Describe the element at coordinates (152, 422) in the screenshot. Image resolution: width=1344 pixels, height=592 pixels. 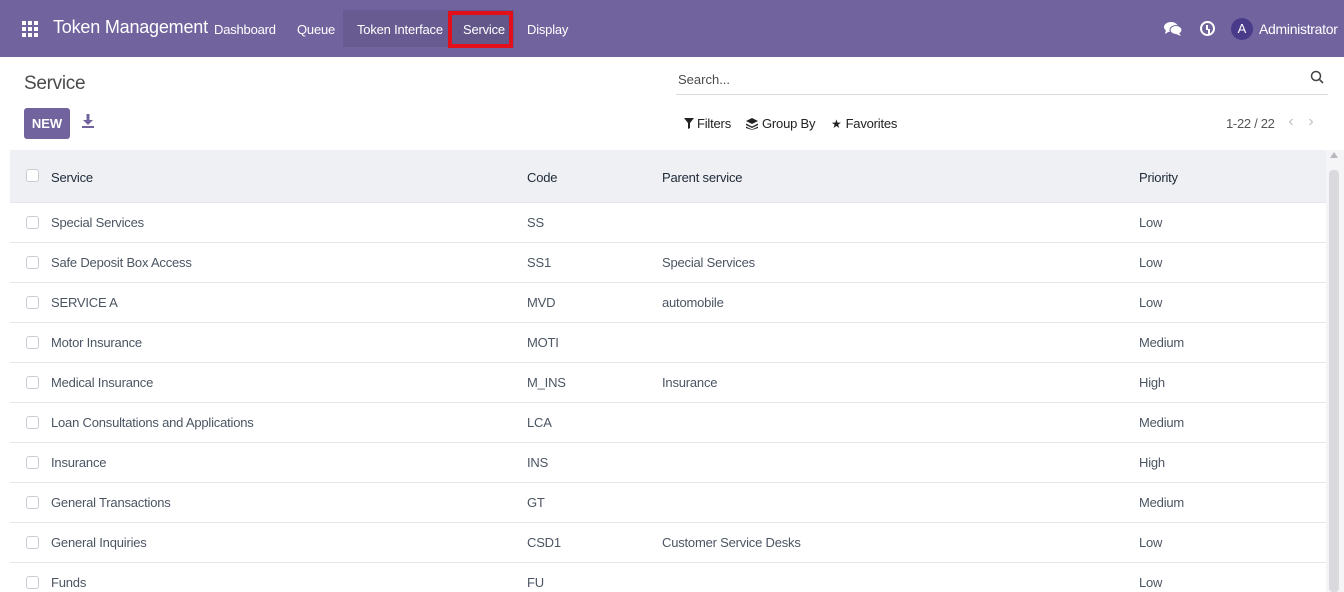
I see `cell-service: Loan Consultations and Applications` at that location.